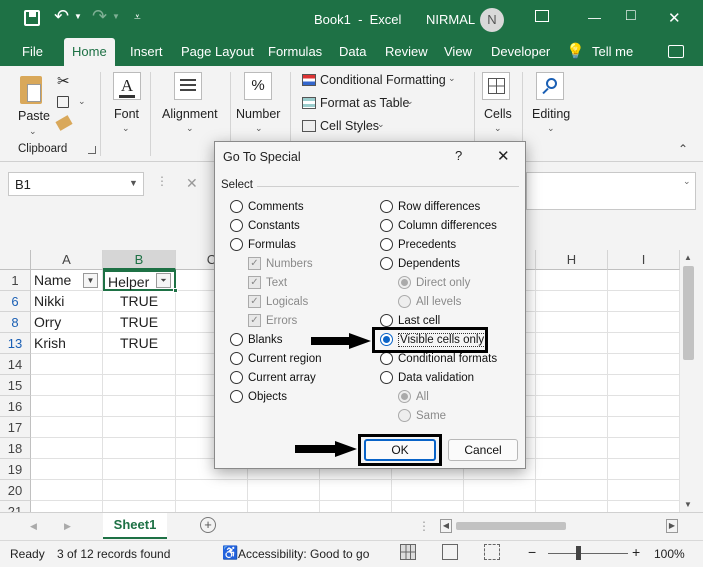 This screenshot has width=703, height=567. What do you see at coordinates (92, 150) in the screenshot?
I see `clipboard-launcher-icon` at bounding box center [92, 150].